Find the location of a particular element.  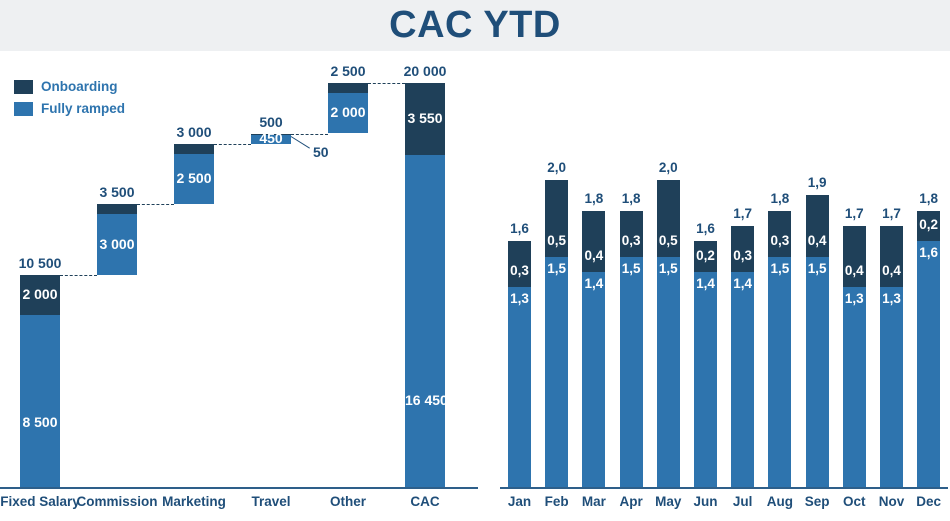

total-label-may: 2,0 is located at coordinates (668, 167).